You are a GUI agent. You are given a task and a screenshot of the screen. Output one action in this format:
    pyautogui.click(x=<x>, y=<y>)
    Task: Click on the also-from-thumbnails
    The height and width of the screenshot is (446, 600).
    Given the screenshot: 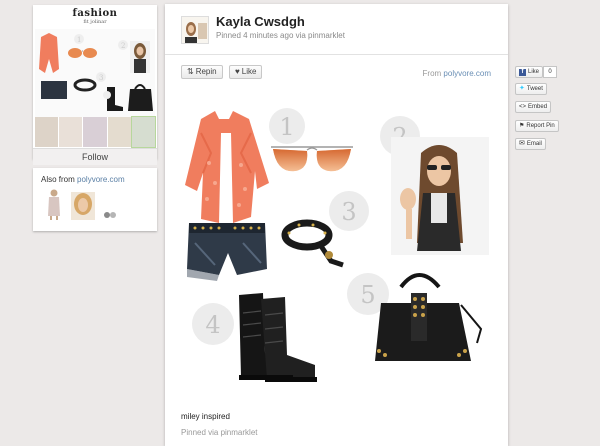 What is the action you would take?
    pyautogui.click(x=81, y=204)
    